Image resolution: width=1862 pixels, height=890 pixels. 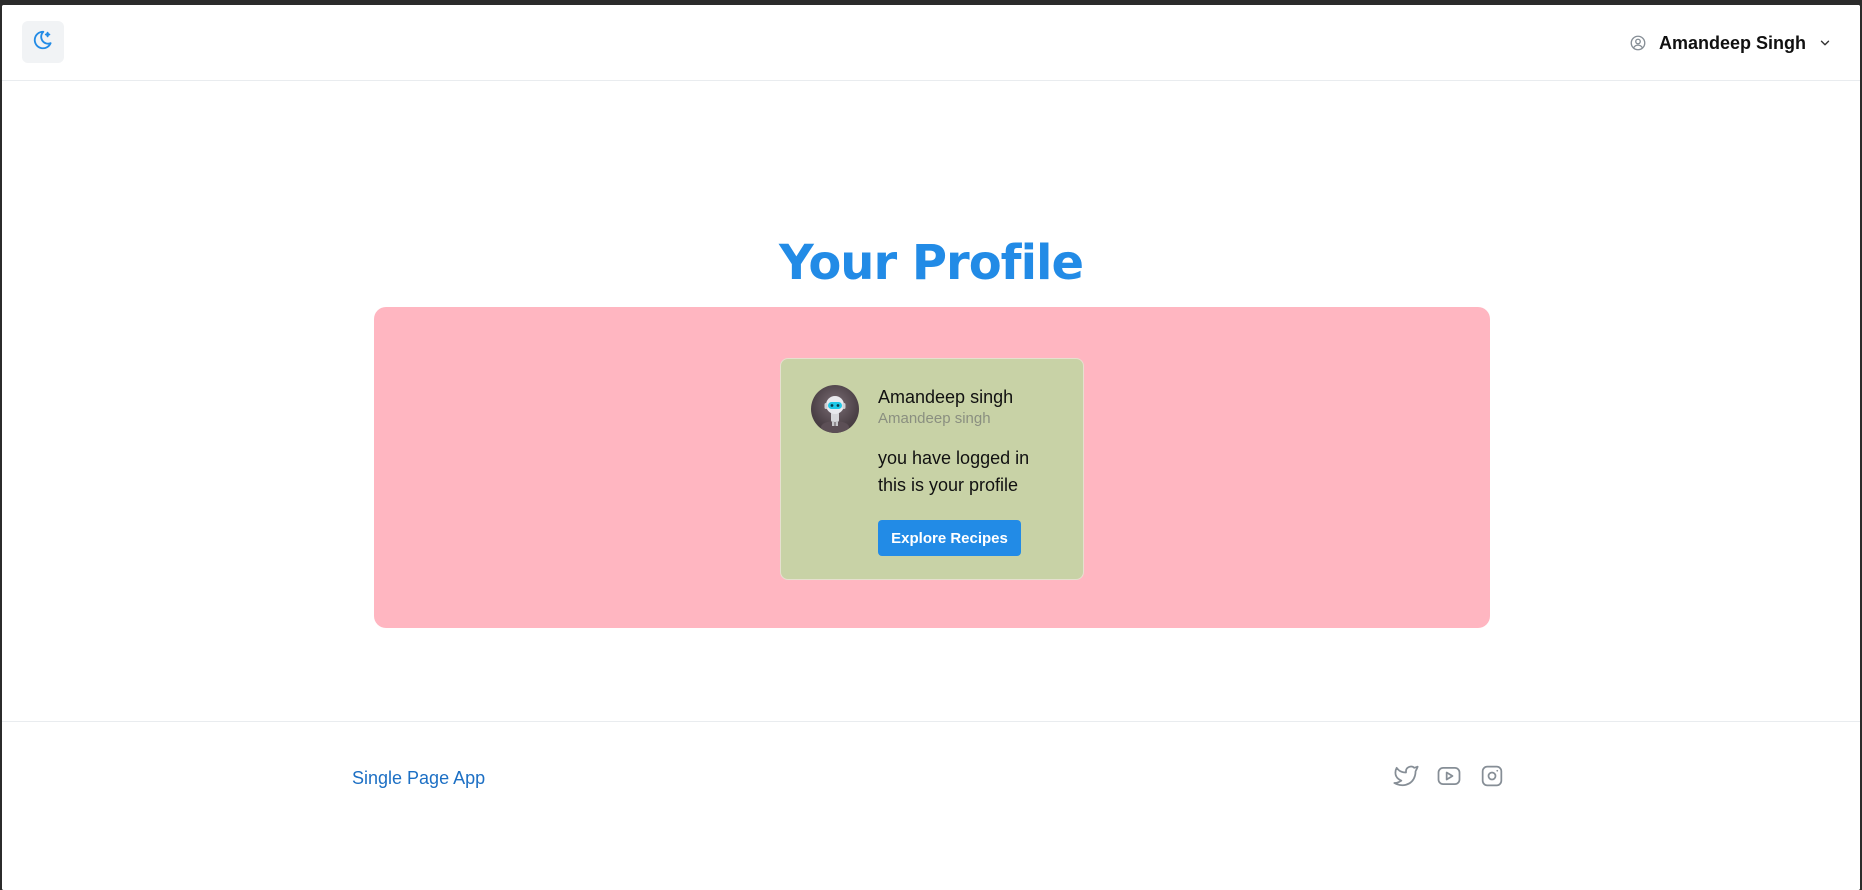 I want to click on user-name: Amandeep Singh, so click(x=1732, y=42).